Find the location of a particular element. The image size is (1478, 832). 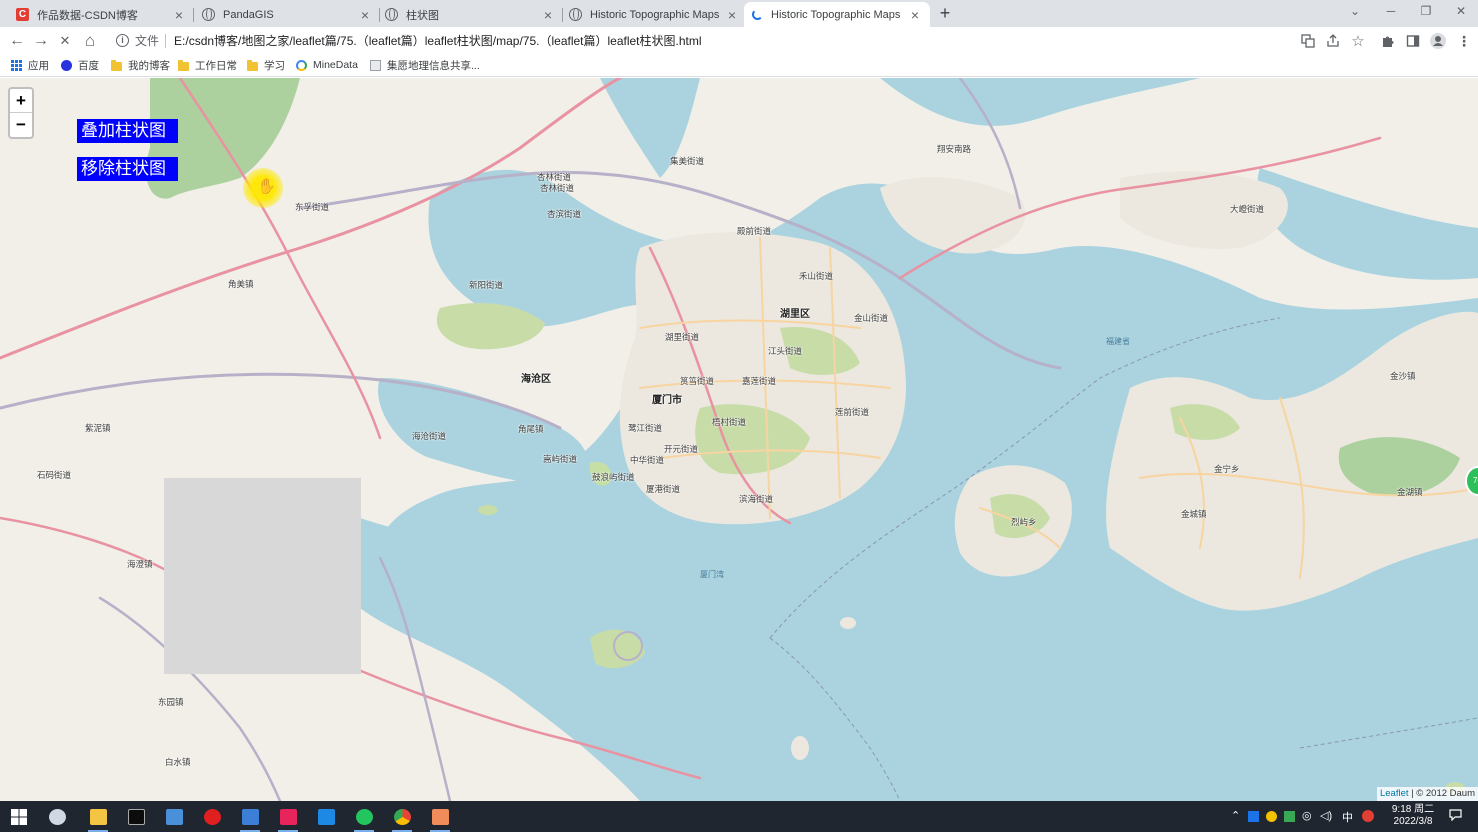

remove-bar-chart-button: 移除柱状图 is located at coordinates (127, 169).